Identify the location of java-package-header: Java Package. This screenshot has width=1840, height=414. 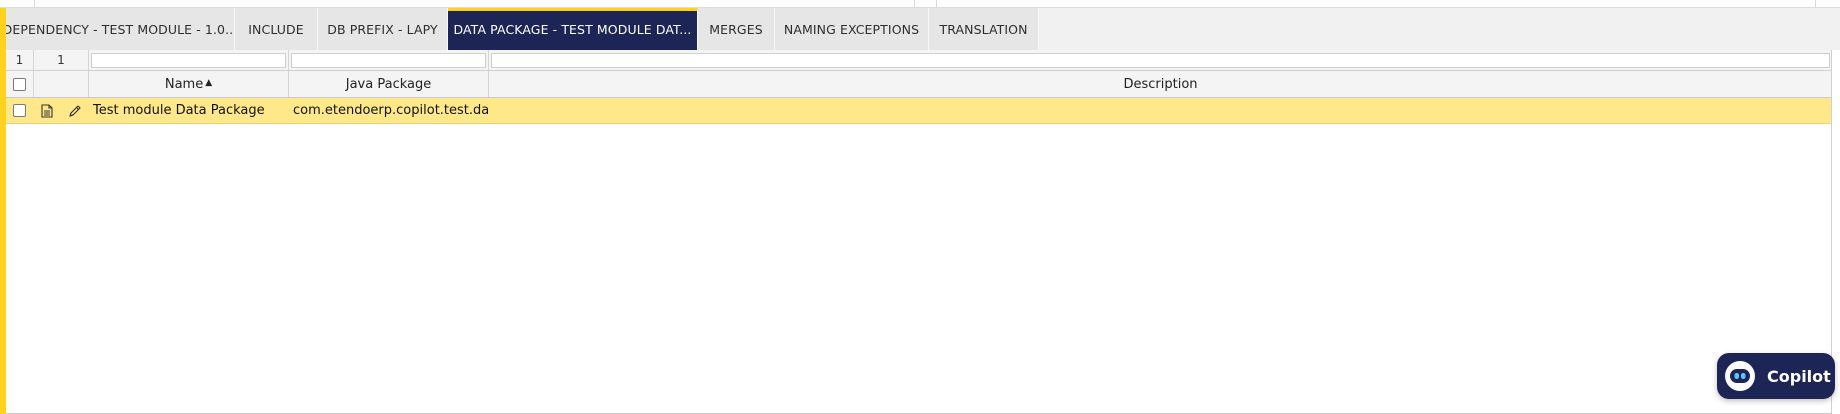
(389, 84).